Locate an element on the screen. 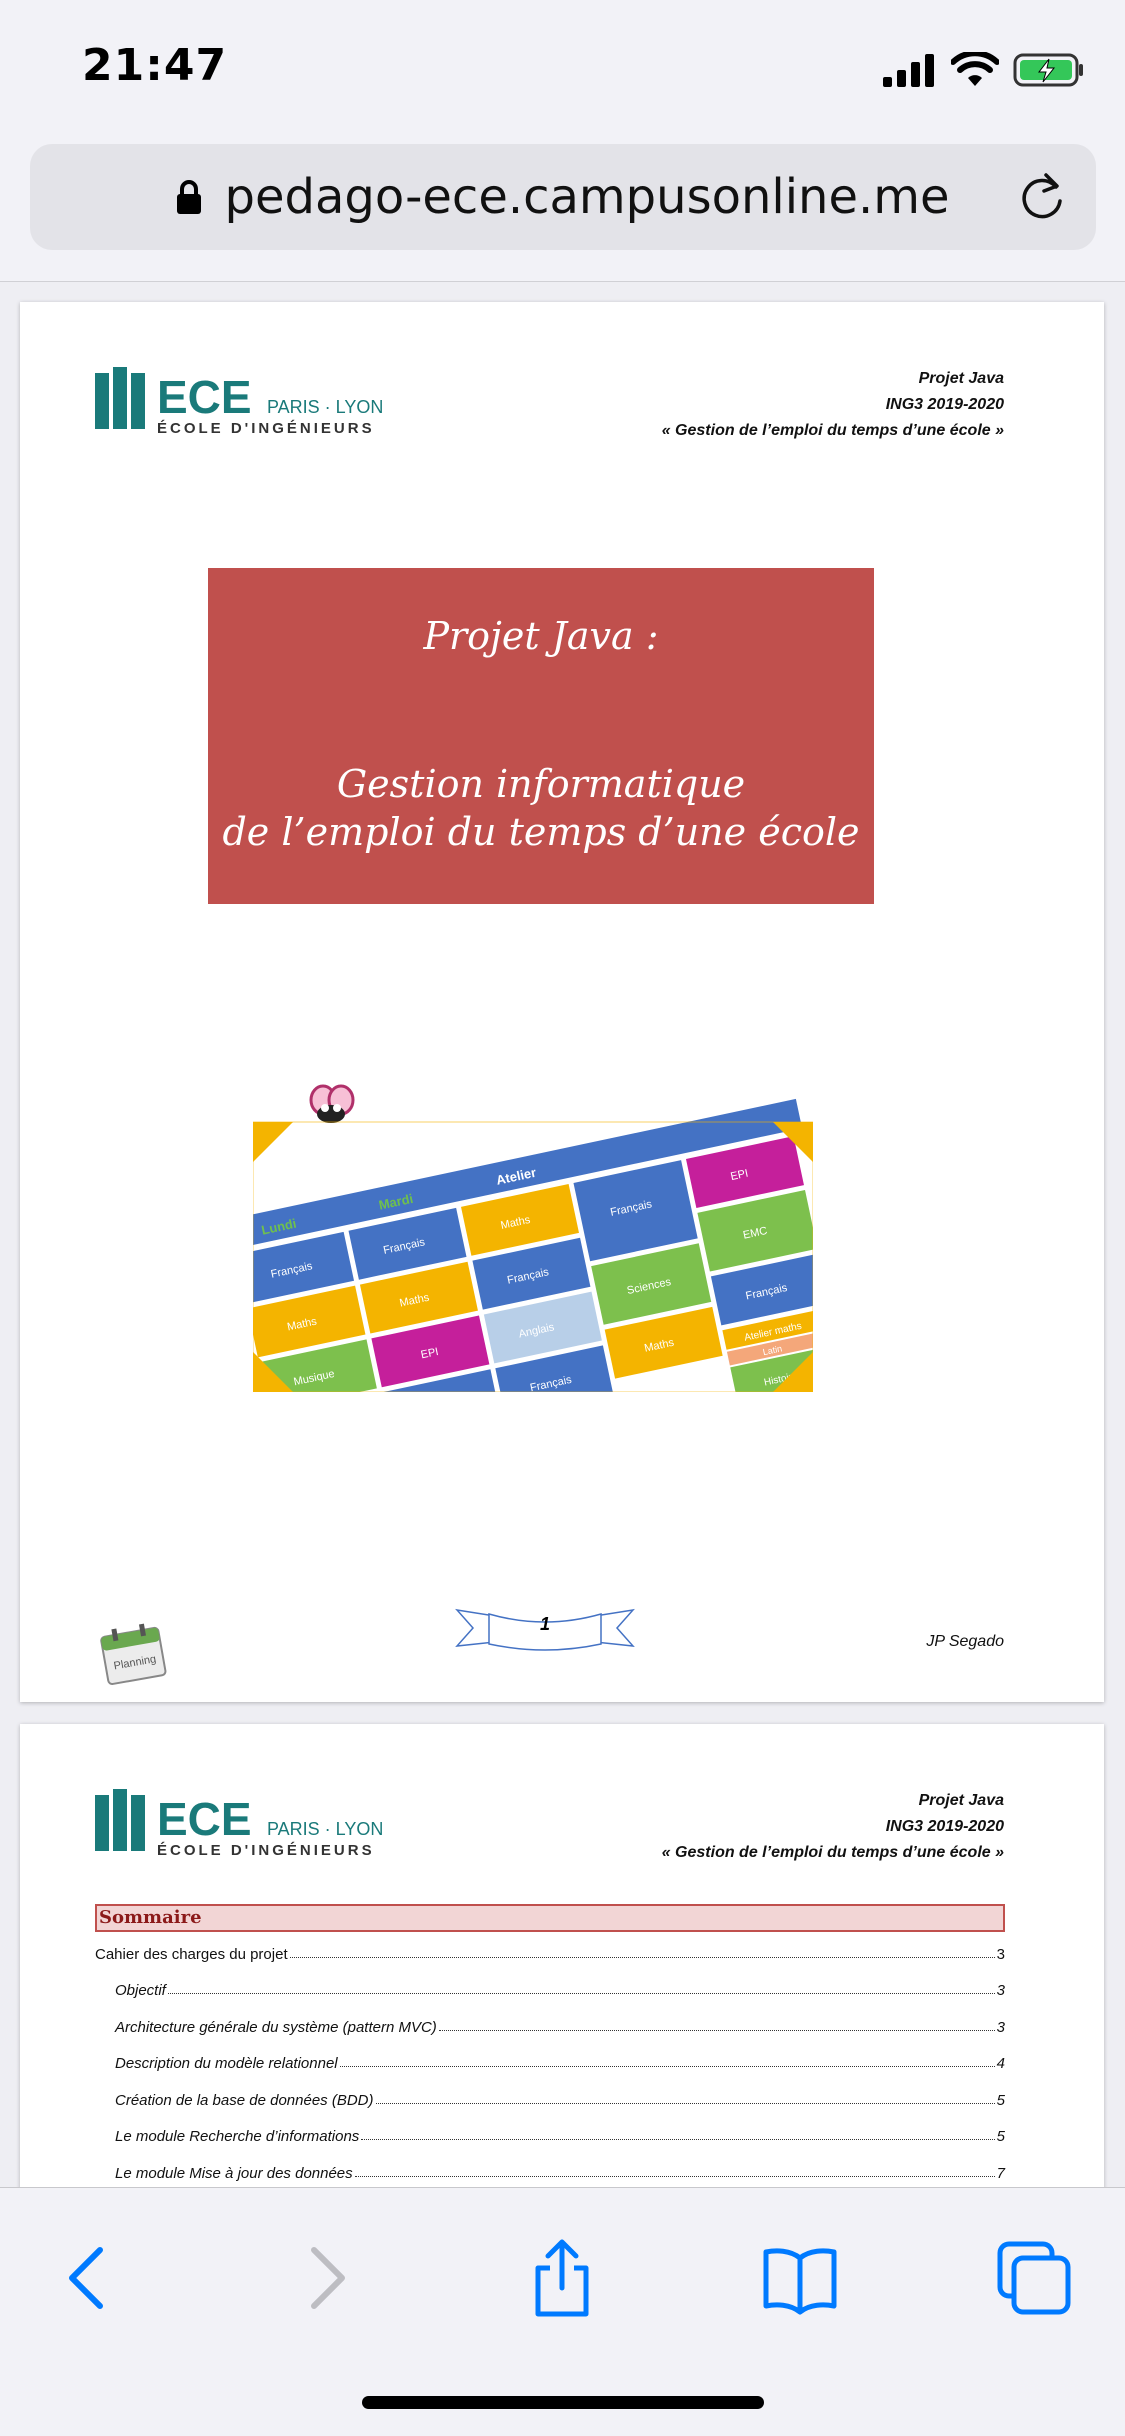 The height and width of the screenshot is (2436, 1125). toc-entry: Cahier des charges du projet 3 is located at coordinates (550, 1954).